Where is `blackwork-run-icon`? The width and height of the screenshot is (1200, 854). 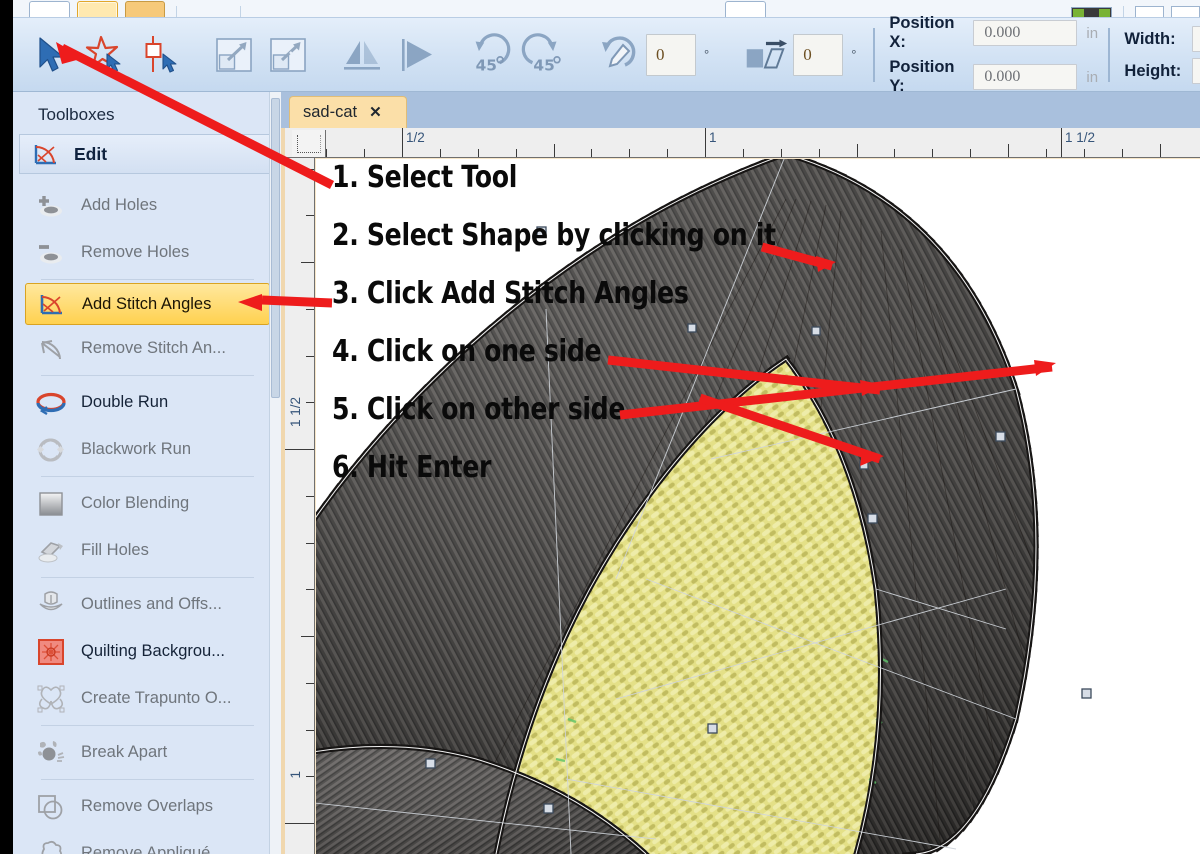 blackwork-run-icon is located at coordinates (51, 450).